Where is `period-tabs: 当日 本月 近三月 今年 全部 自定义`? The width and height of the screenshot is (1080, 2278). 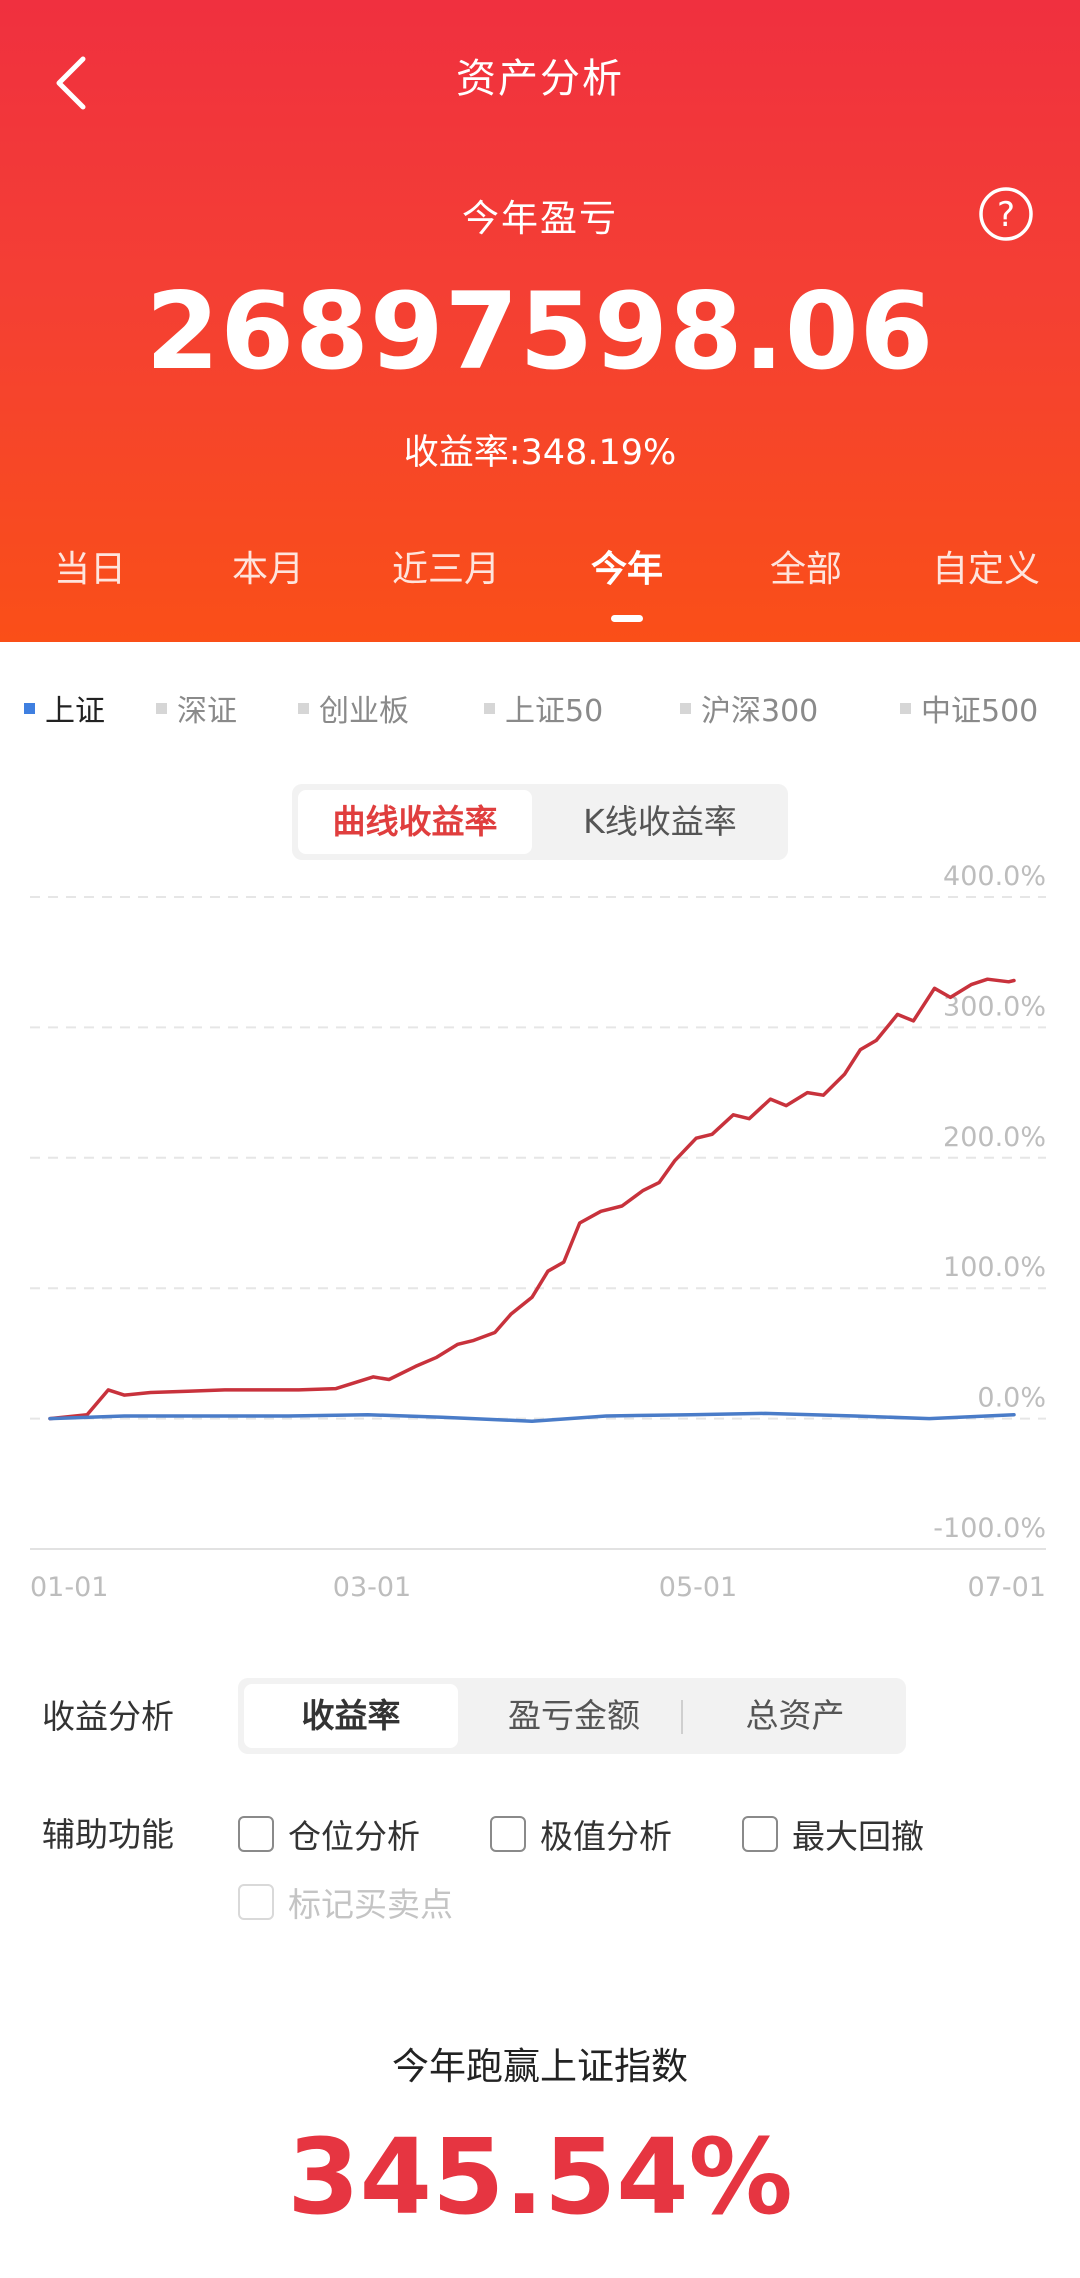 period-tabs: 当日 本月 近三月 今年 全部 自定义 is located at coordinates (540, 575).